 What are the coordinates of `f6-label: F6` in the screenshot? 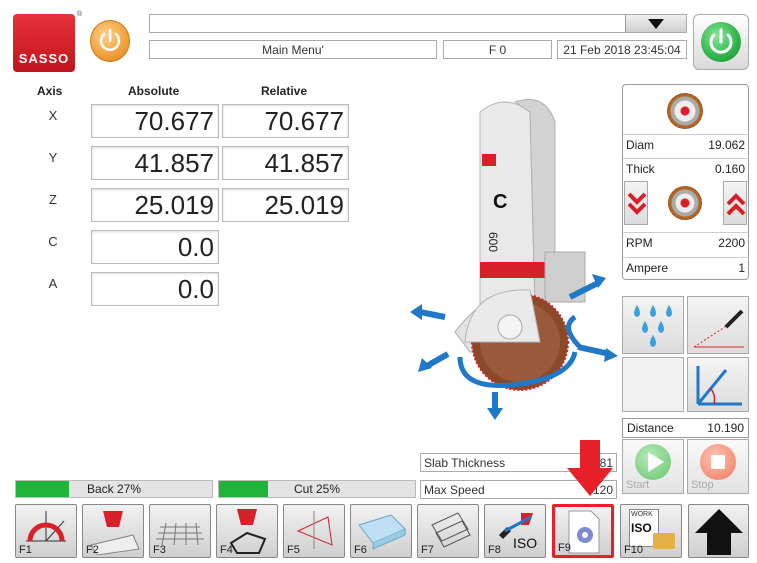 It's located at (360, 550).